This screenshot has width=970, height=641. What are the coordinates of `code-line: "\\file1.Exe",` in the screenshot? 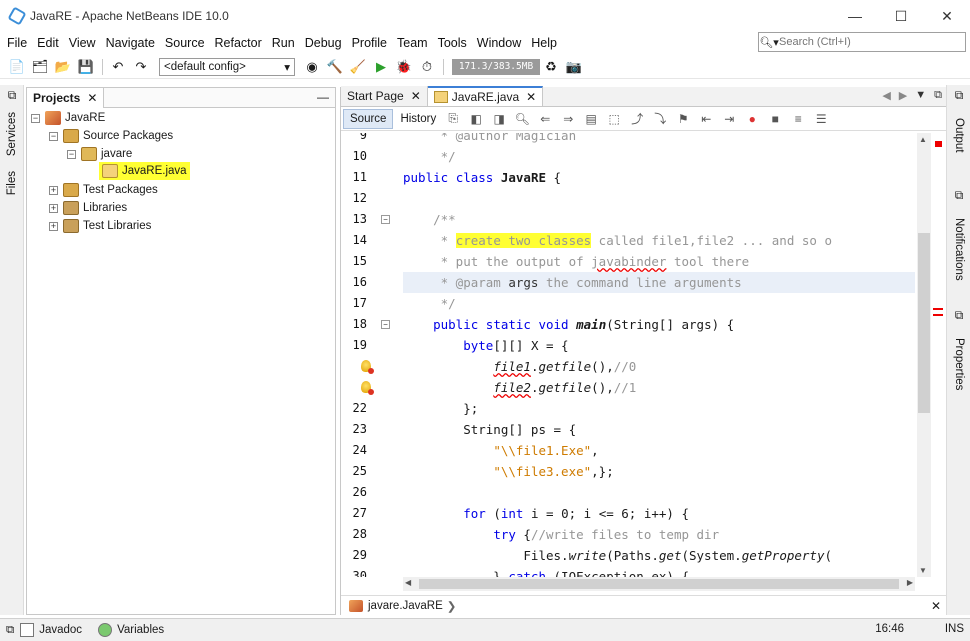 It's located at (659, 450).